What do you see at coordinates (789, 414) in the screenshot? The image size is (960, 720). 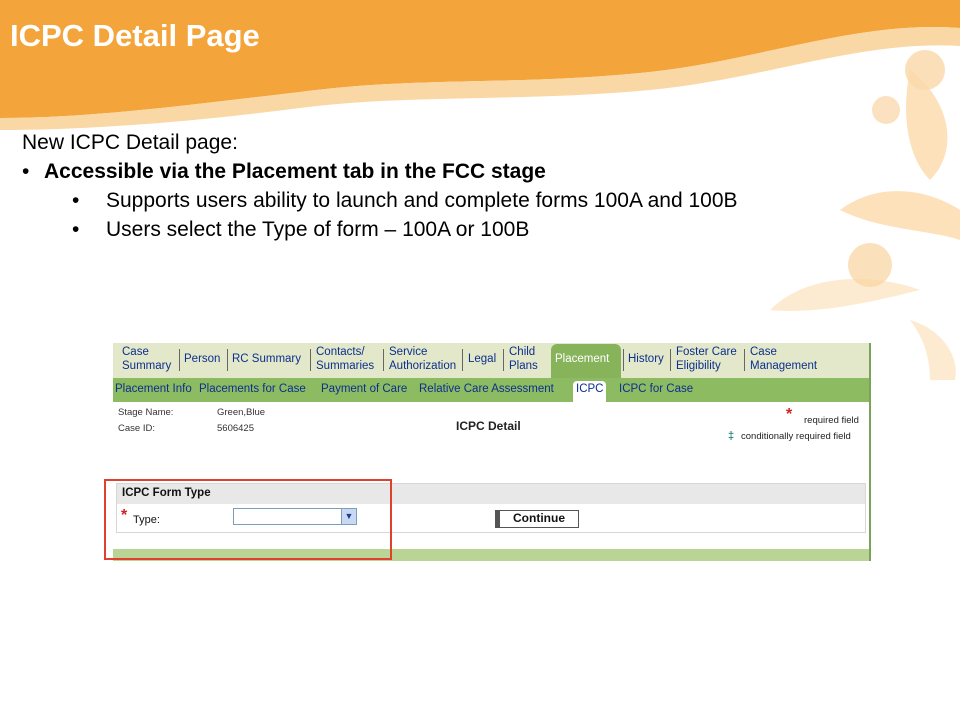 I see `required-marker: *` at bounding box center [789, 414].